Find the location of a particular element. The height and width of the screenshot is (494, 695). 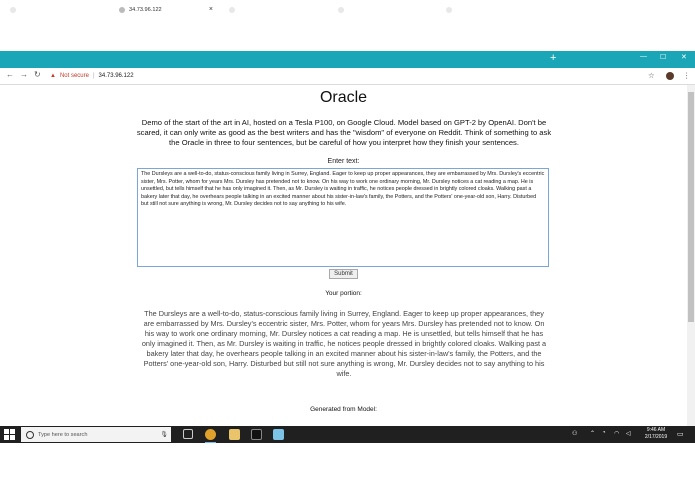

browser-toolbar: ← → ↻ ▲ Not secure | 34.73.96.122 ☆ ⋮ is located at coordinates (347, 76).